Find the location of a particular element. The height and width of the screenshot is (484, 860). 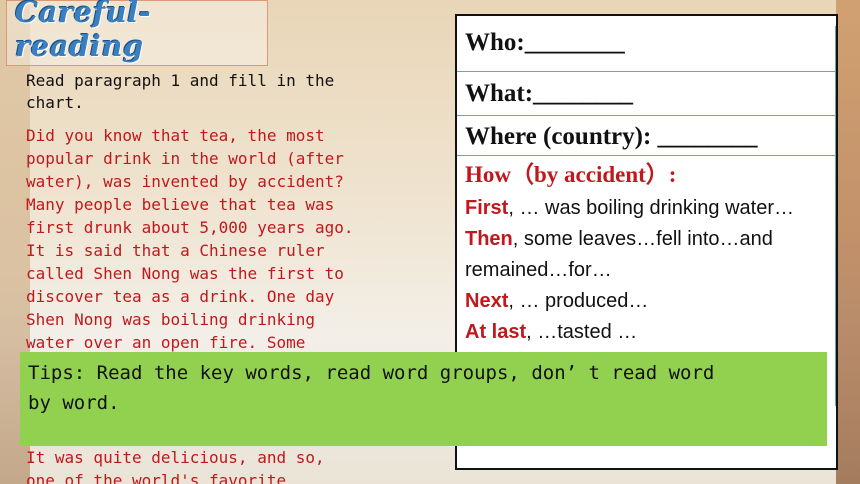

step-keyword: At last is located at coordinates (496, 332).